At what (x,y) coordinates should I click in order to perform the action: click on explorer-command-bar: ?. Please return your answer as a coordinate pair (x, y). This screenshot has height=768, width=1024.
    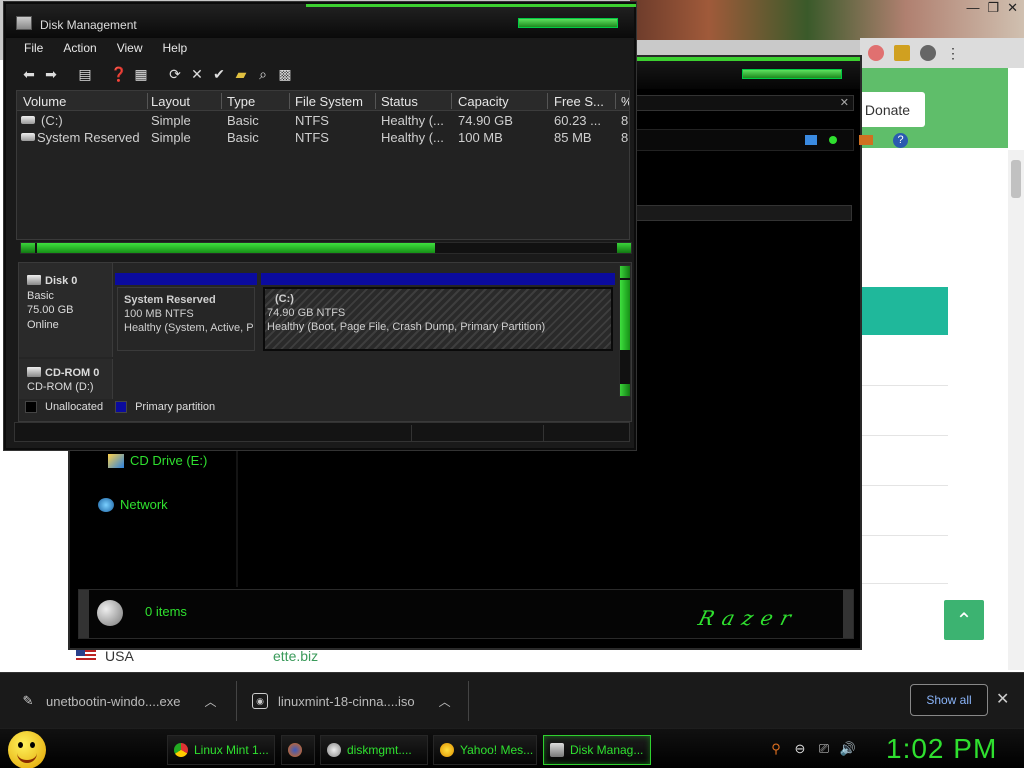
    Looking at the image, I should click on (769, 140).